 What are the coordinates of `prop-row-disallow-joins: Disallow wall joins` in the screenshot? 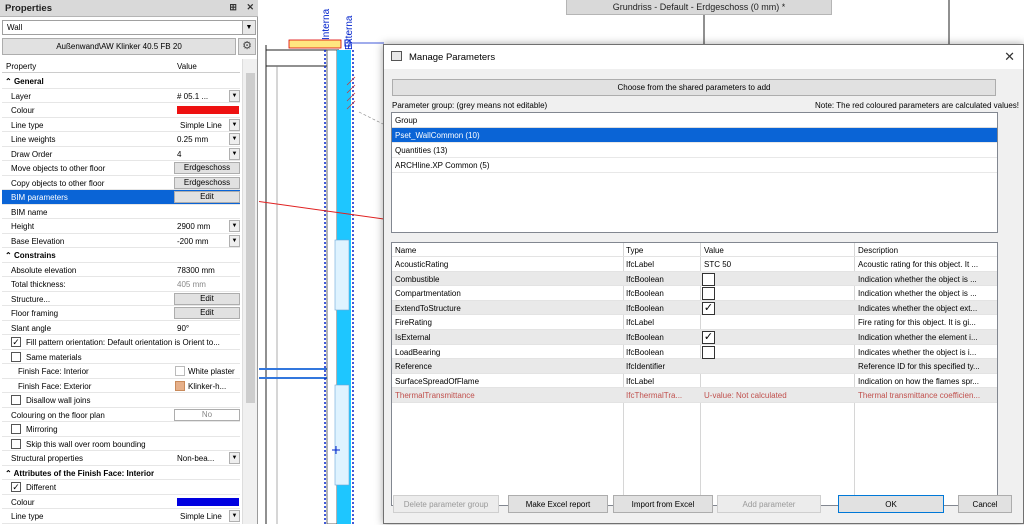 It's located at (121, 400).